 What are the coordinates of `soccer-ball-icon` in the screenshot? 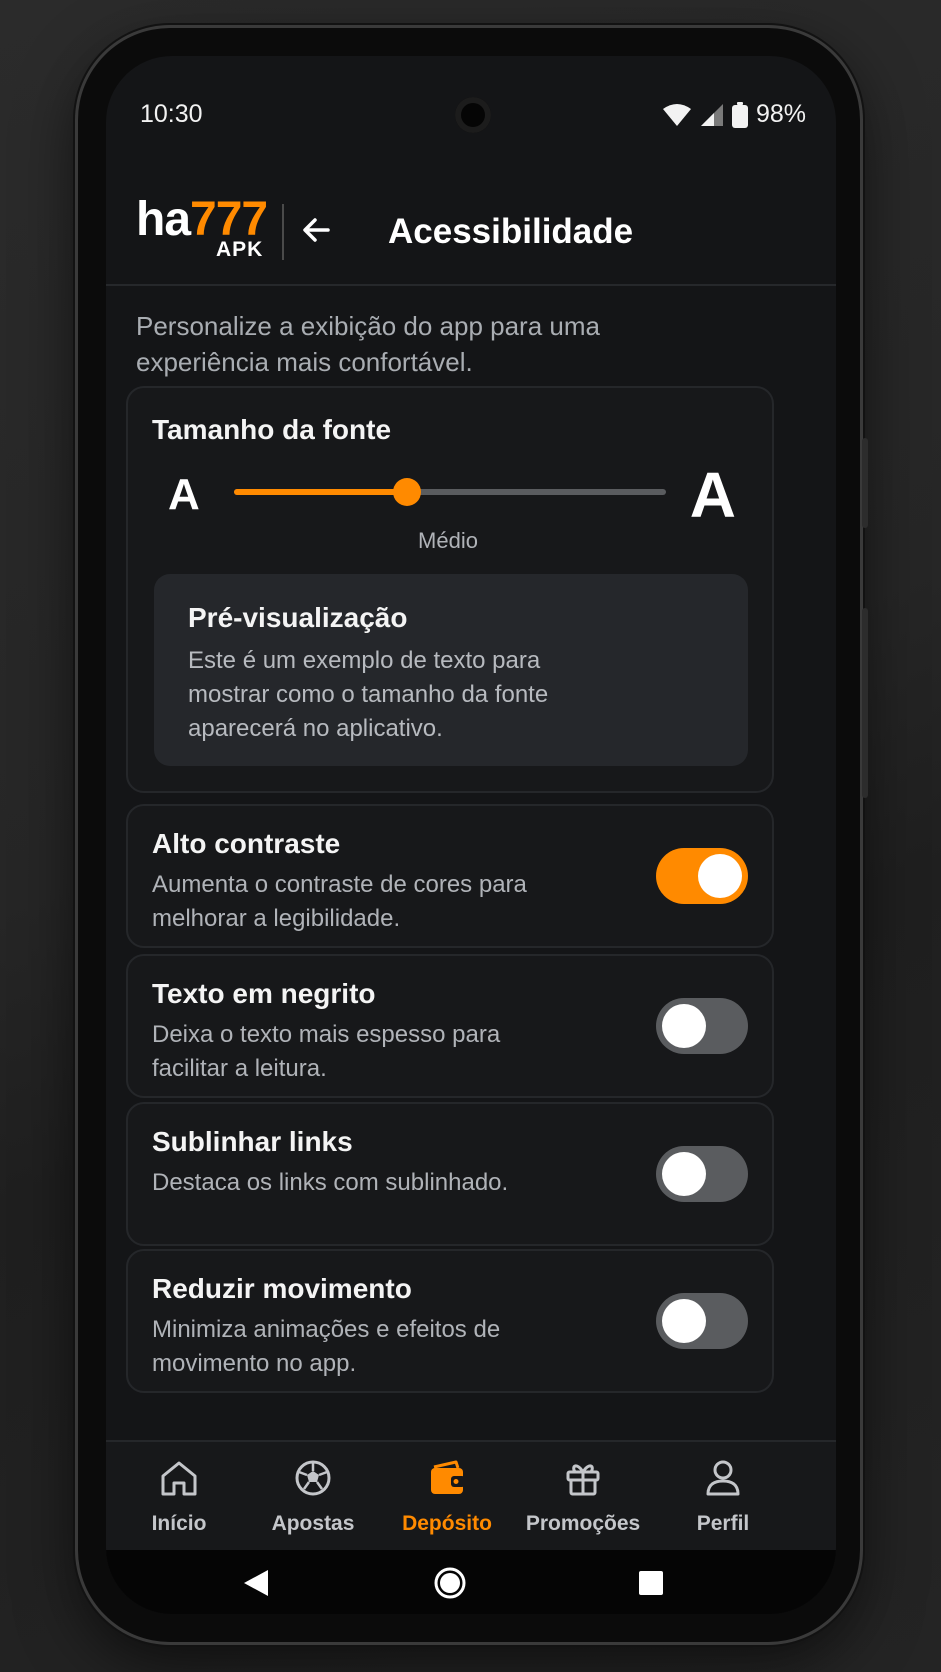 It's located at (313, 1478).